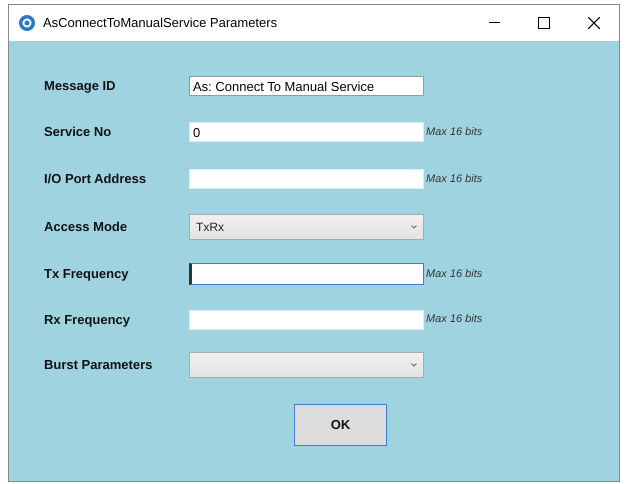  I want to click on maximize-icon, so click(544, 23).